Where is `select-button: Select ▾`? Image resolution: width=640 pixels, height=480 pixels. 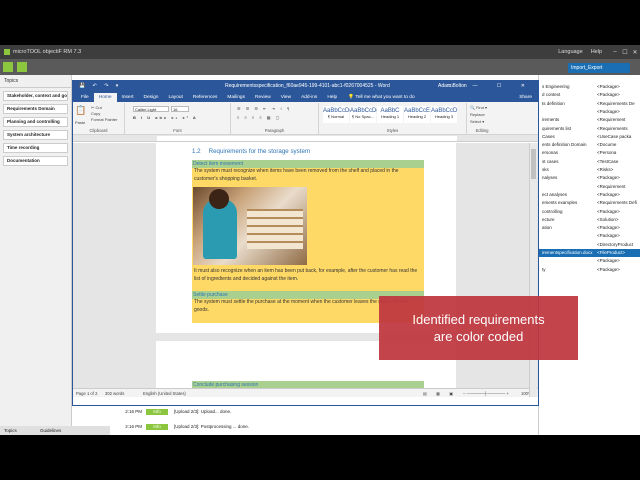
select-button: Select ▾ is located at coordinates (477, 121).